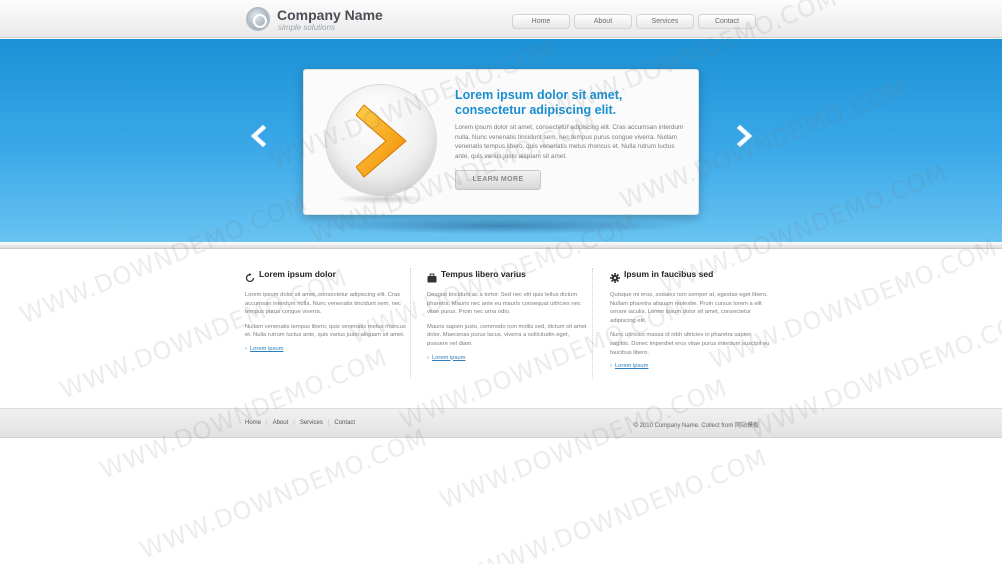 The width and height of the screenshot is (1002, 564). Describe the element at coordinates (696, 426) in the screenshot. I see `copyright: © 2010 Company Name. Collect from 网站模板` at that location.